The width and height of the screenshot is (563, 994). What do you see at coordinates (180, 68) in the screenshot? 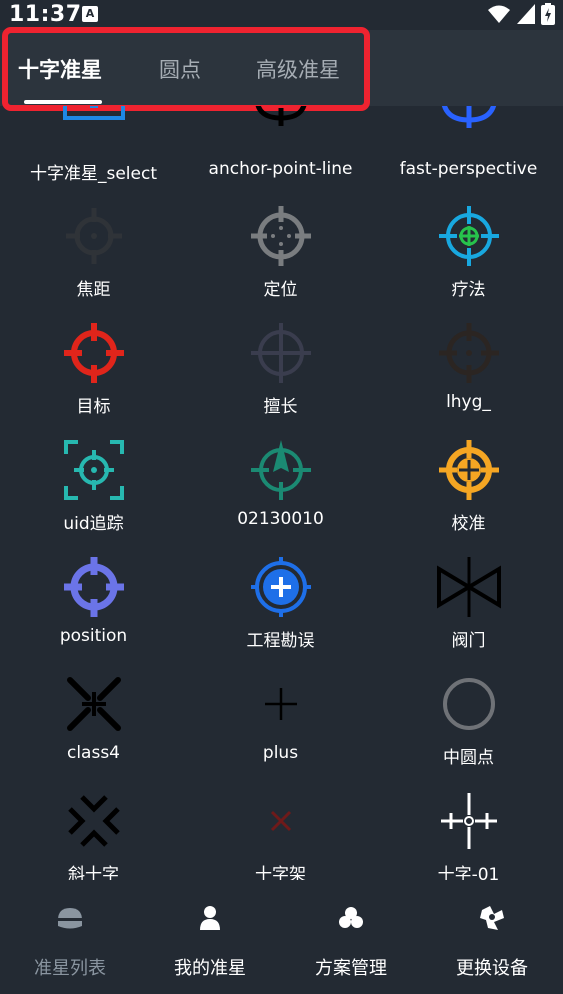
I see `tab-dot: 圆点` at bounding box center [180, 68].